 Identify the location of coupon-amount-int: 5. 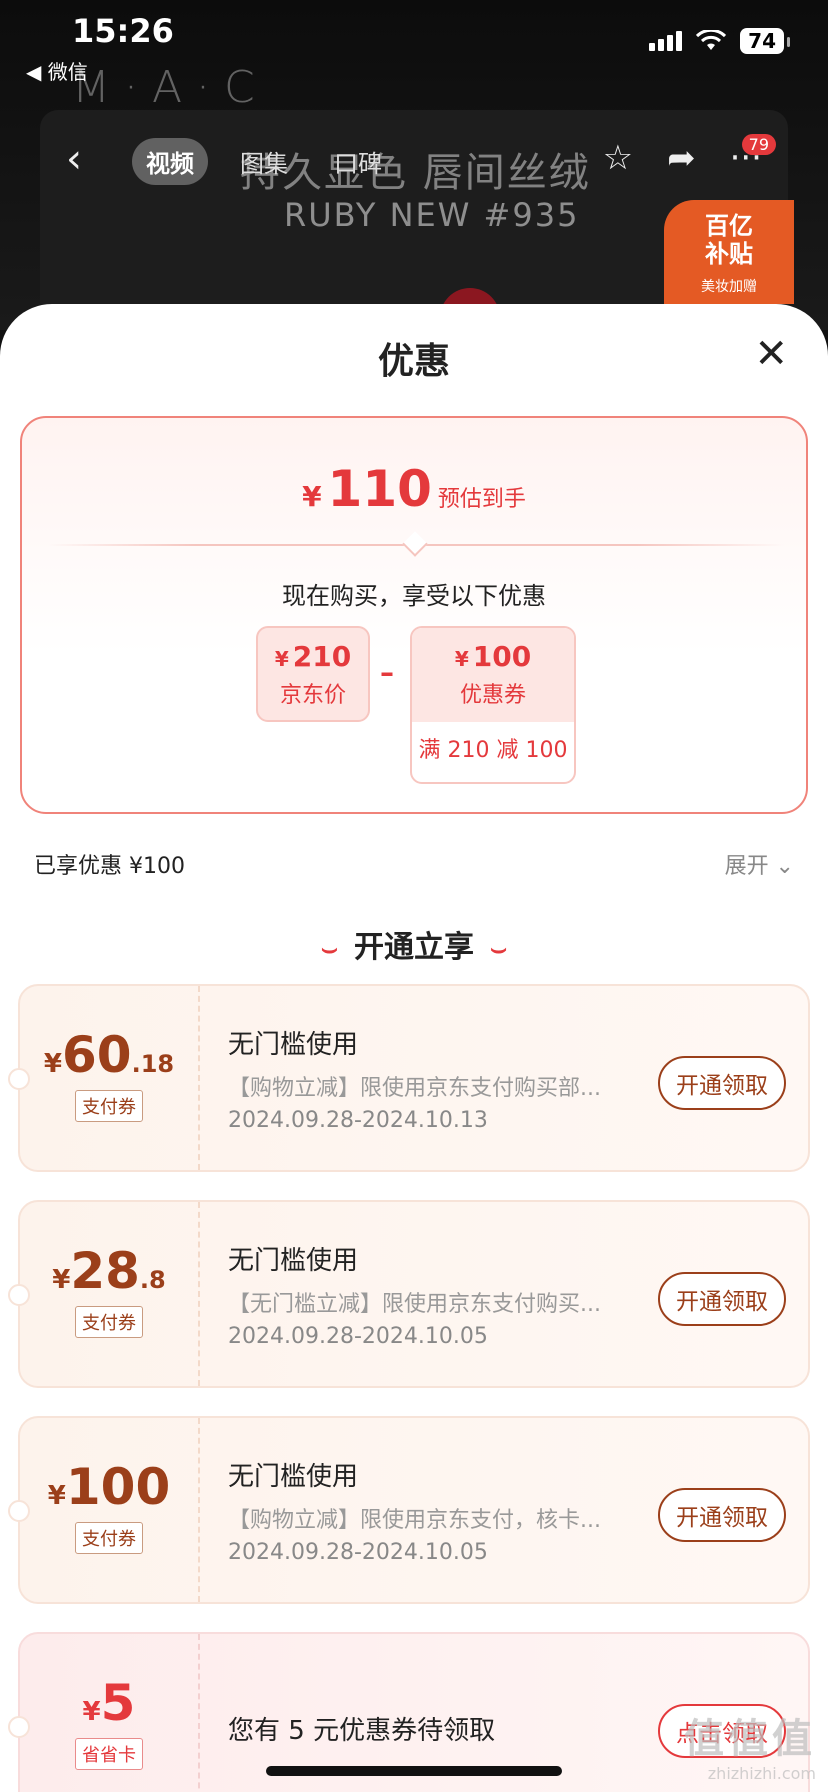
(118, 1703).